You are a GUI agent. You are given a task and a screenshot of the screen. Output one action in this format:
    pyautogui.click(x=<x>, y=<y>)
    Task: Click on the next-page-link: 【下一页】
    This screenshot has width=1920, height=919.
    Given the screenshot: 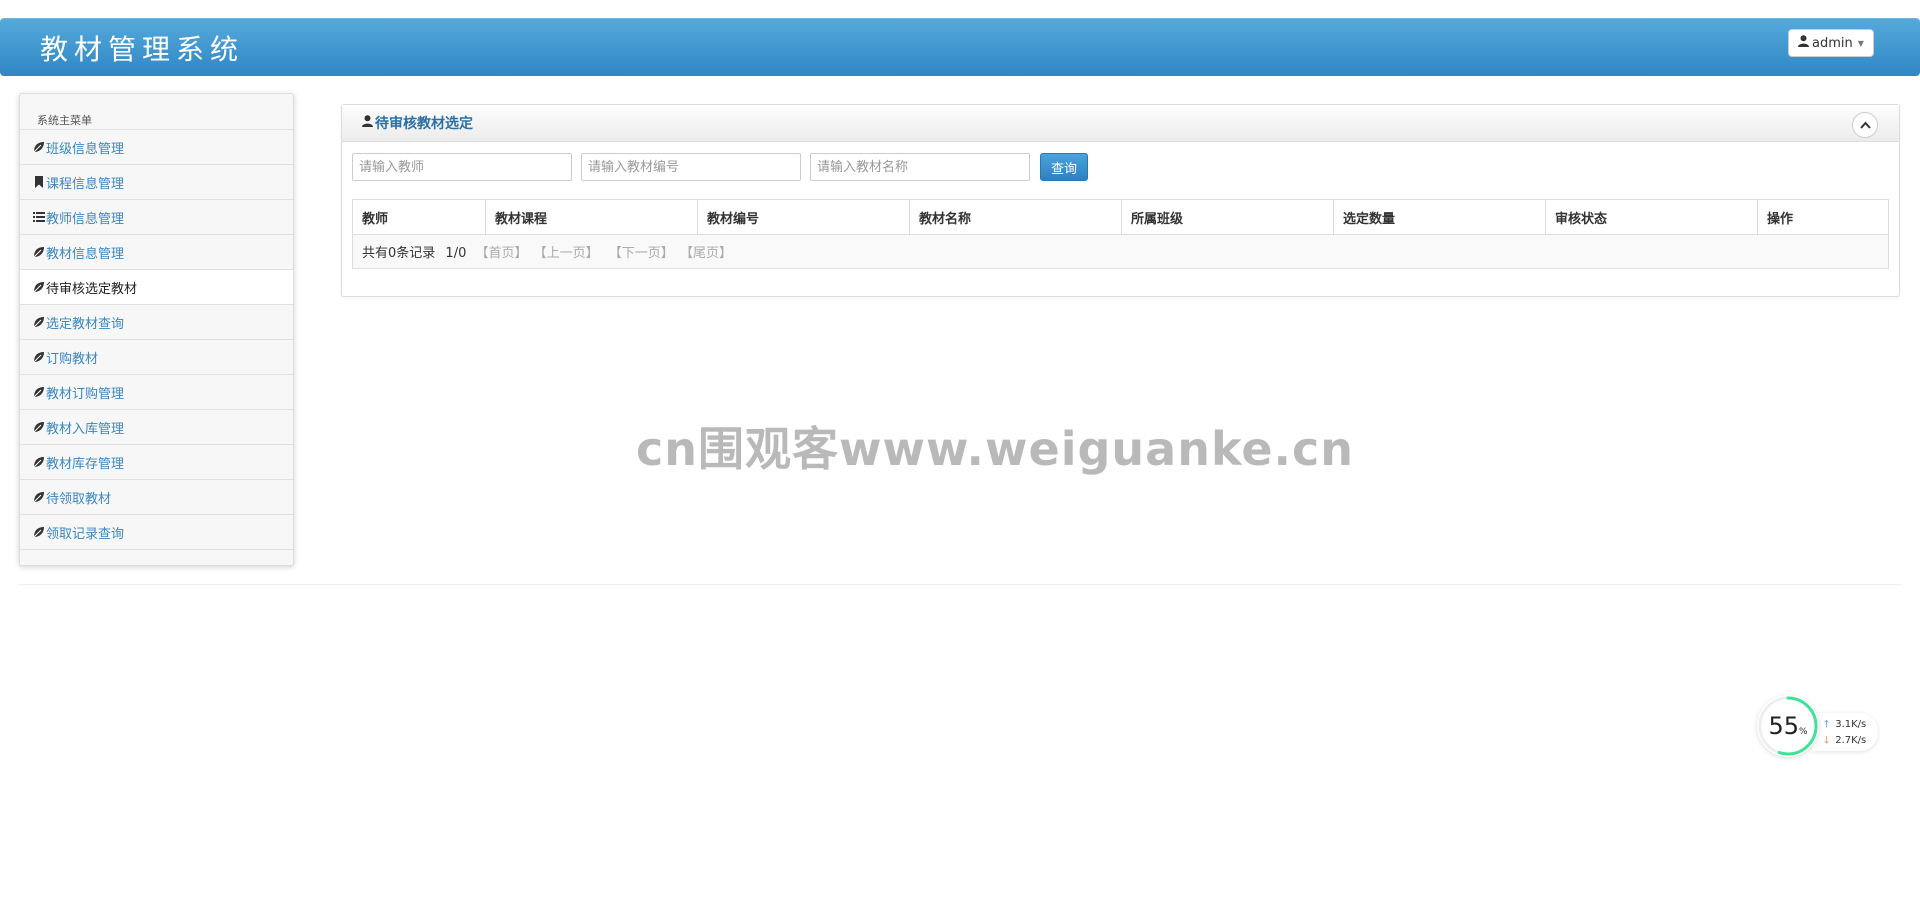 What is the action you would take?
    pyautogui.click(x=641, y=253)
    